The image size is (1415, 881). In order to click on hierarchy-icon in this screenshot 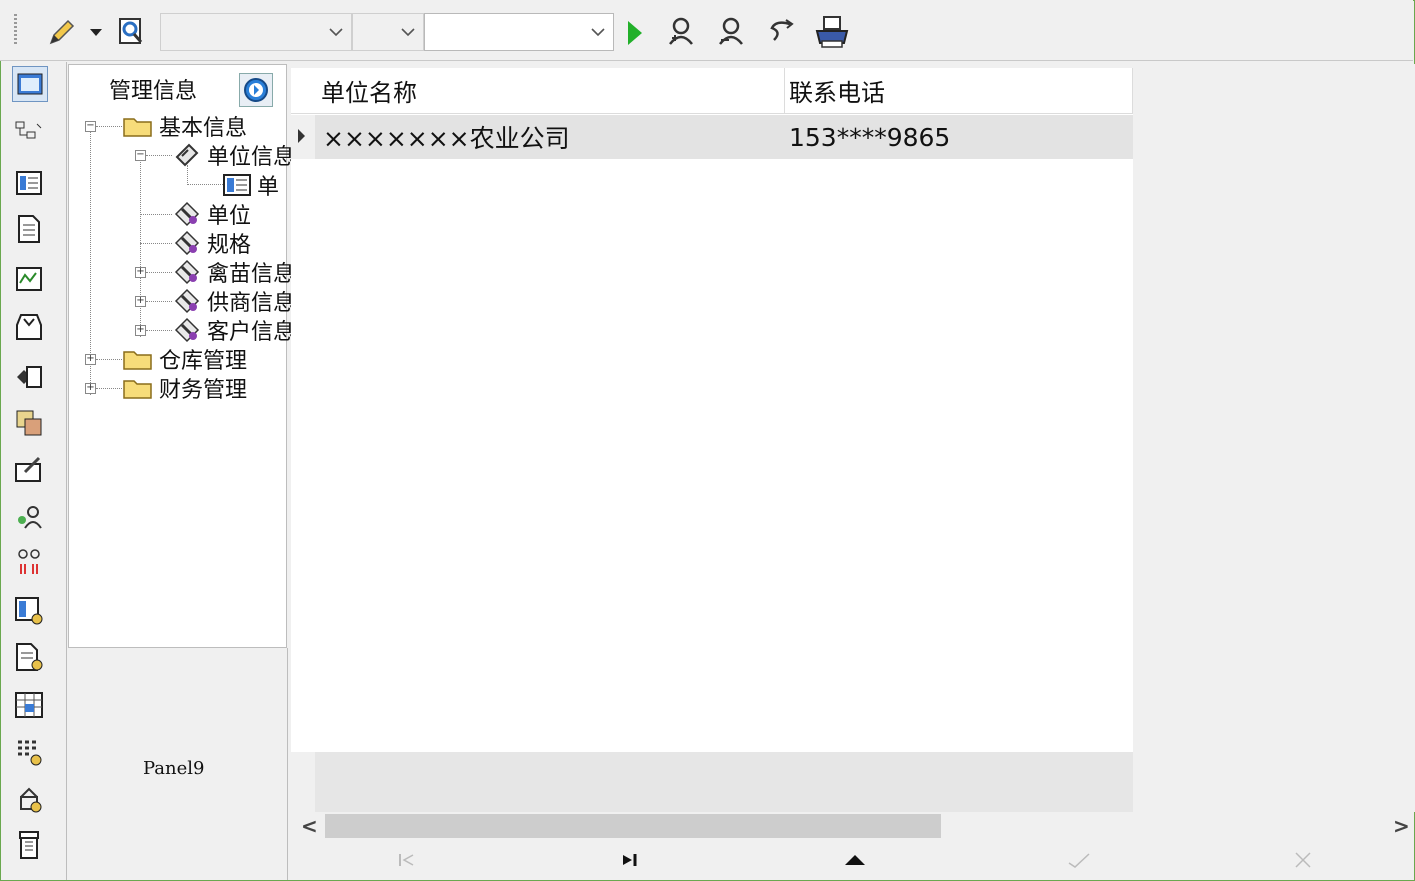, I will do `click(29, 133)`.